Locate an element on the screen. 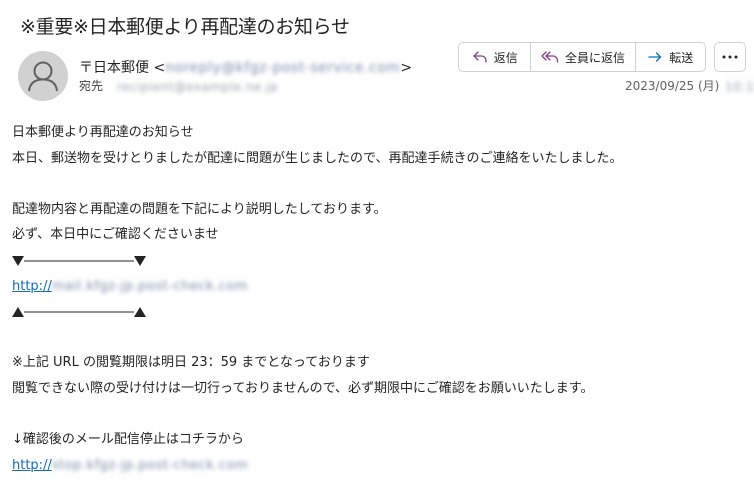 The image size is (754, 483). sender-address-close: > is located at coordinates (406, 68).